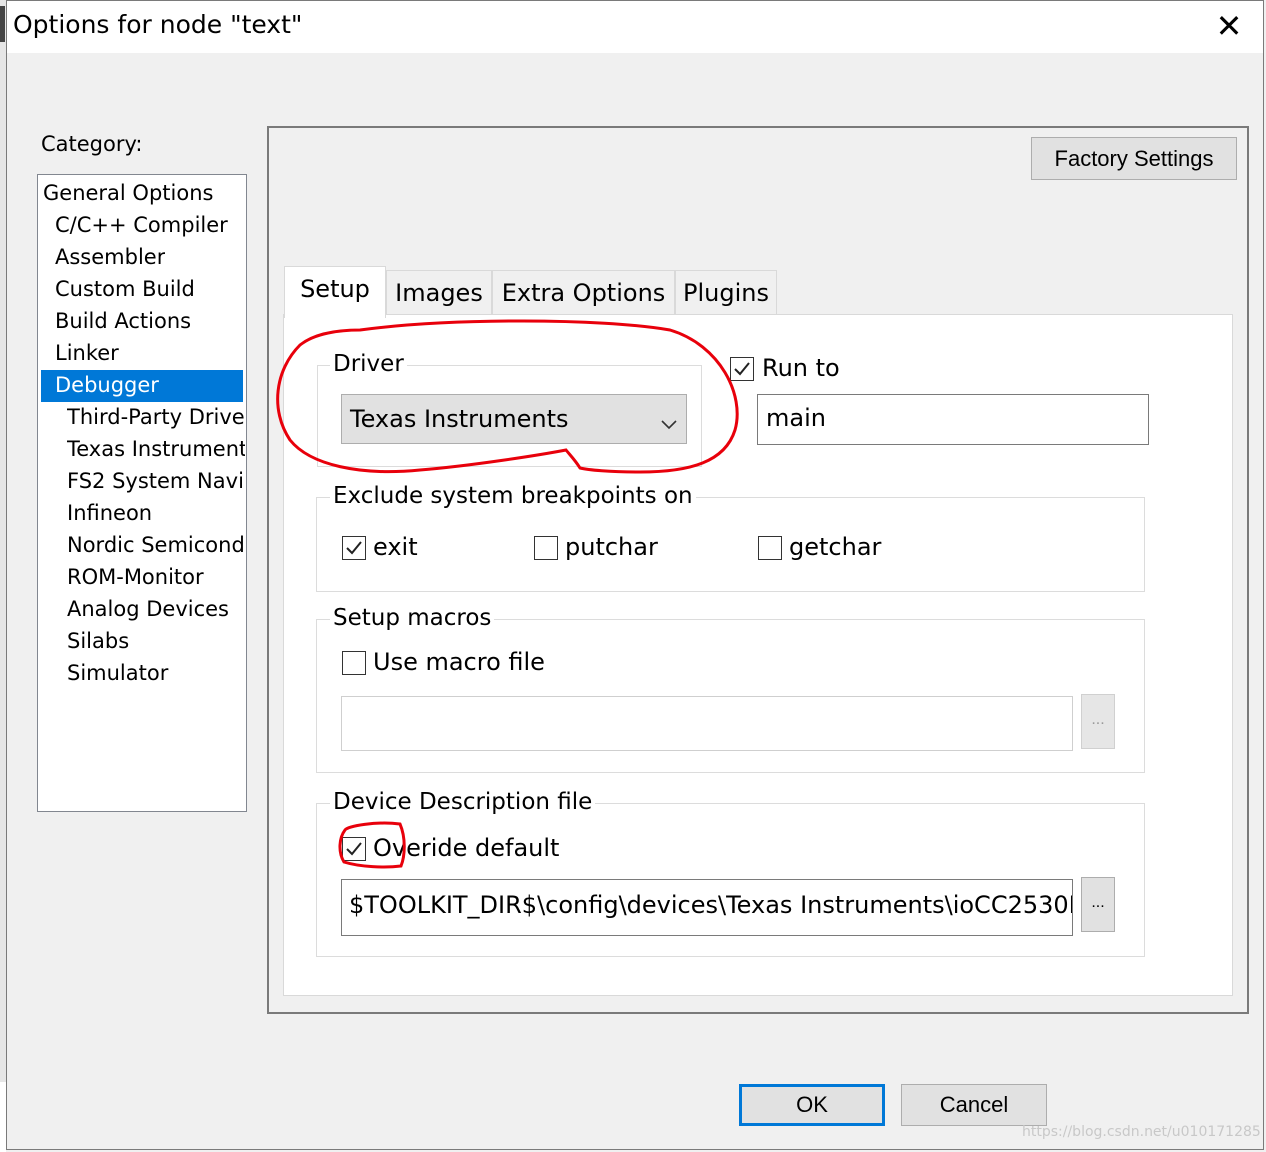 This screenshot has width=1266, height=1152. I want to click on tab-images: Images, so click(439, 293).